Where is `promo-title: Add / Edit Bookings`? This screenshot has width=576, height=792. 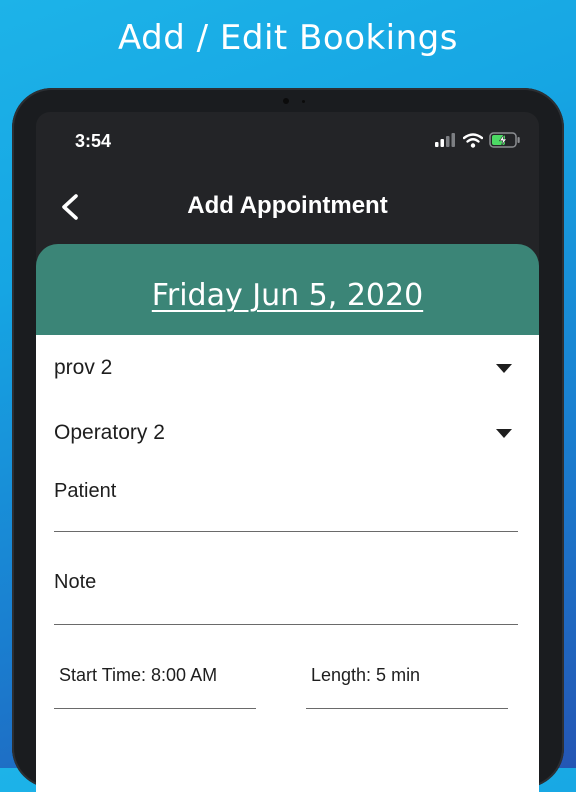 promo-title: Add / Edit Bookings is located at coordinates (288, 38).